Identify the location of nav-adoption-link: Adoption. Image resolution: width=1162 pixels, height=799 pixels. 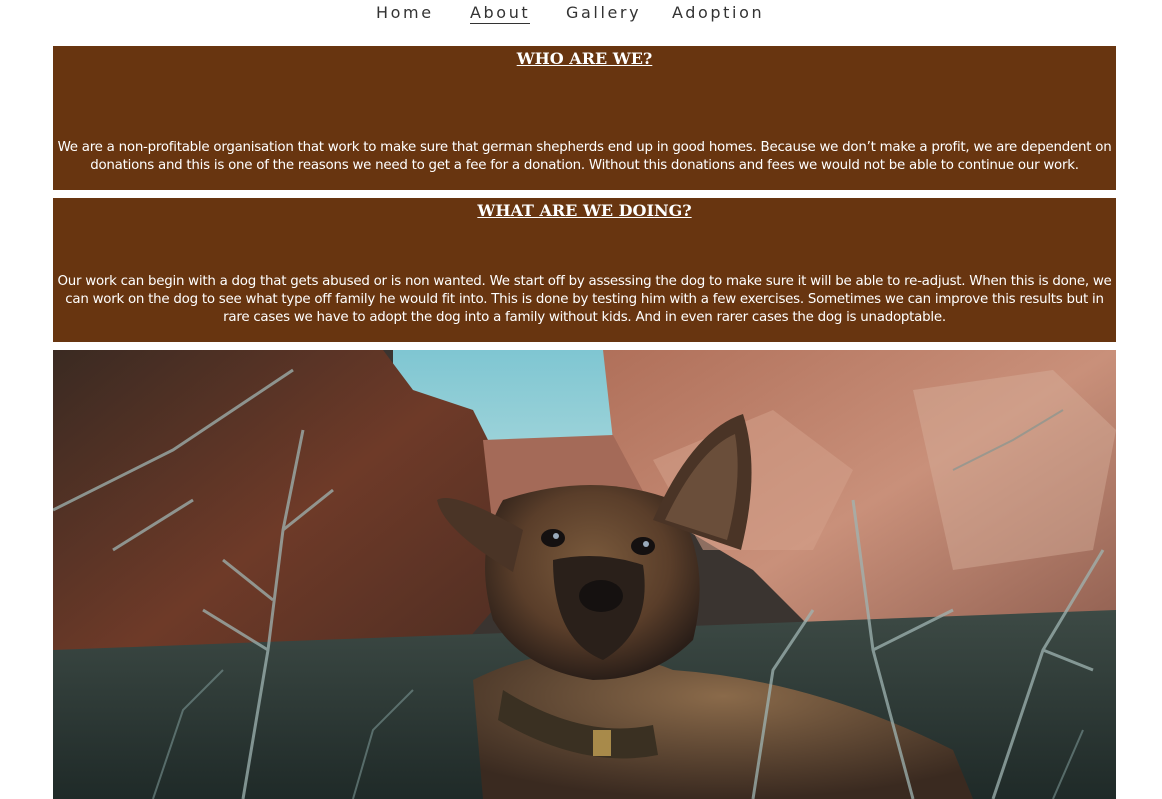
(718, 12).